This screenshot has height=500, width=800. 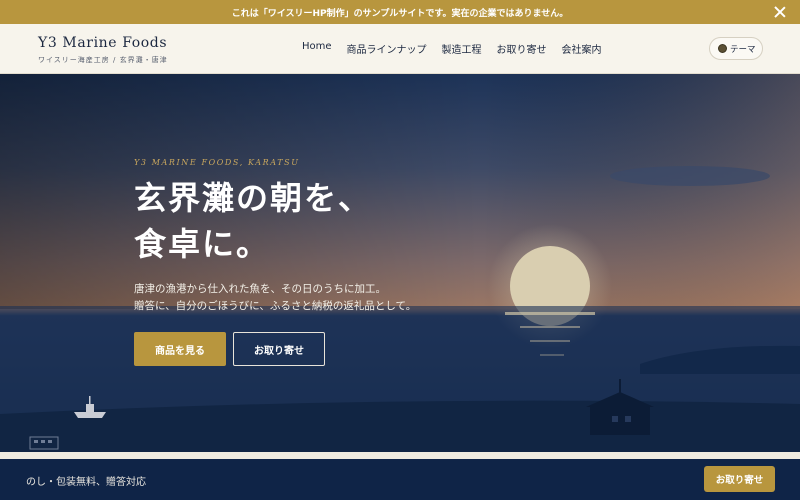 I want to click on harbor-building, so click(x=620, y=421).